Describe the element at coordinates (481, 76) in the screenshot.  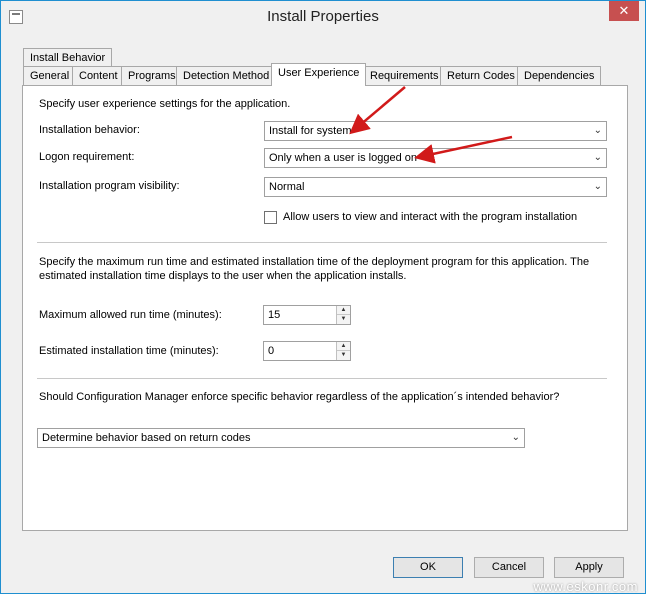
I see `tab-return-codes: Return Codes` at that location.